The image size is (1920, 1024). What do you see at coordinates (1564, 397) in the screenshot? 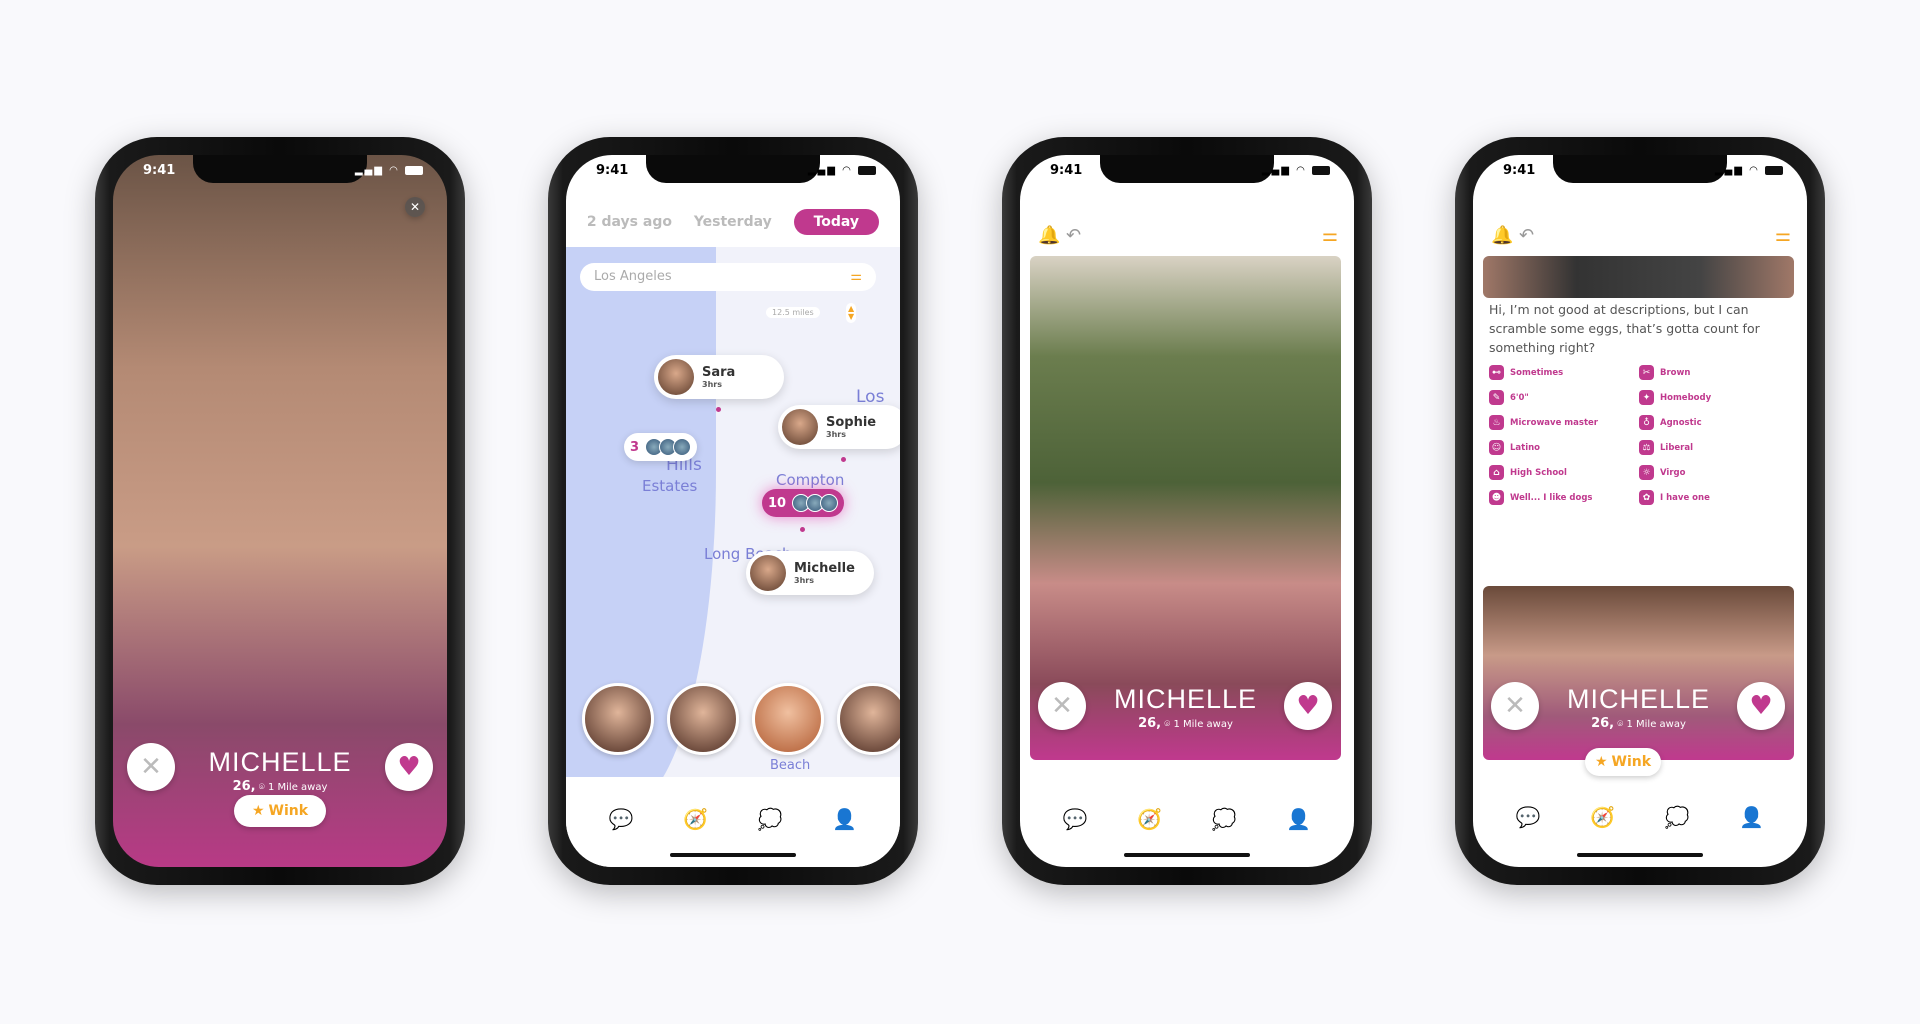
I see `trait-item: ✎ 6'0"` at bounding box center [1564, 397].